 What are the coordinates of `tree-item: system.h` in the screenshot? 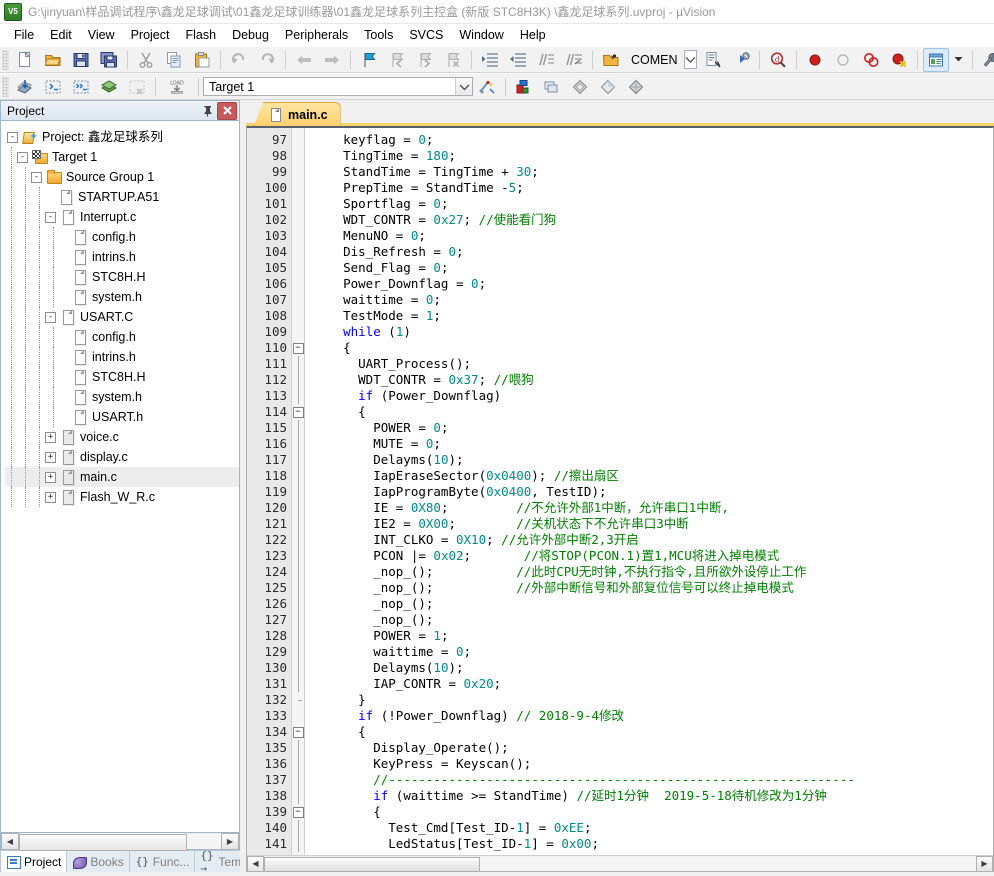 It's located at (122, 297).